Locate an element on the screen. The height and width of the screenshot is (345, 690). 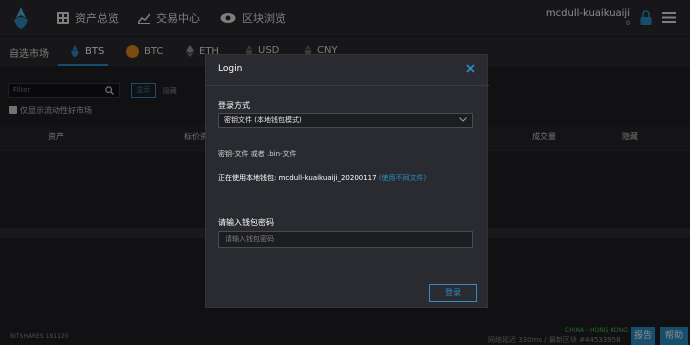
modal-header-divider is located at coordinates (347, 85).